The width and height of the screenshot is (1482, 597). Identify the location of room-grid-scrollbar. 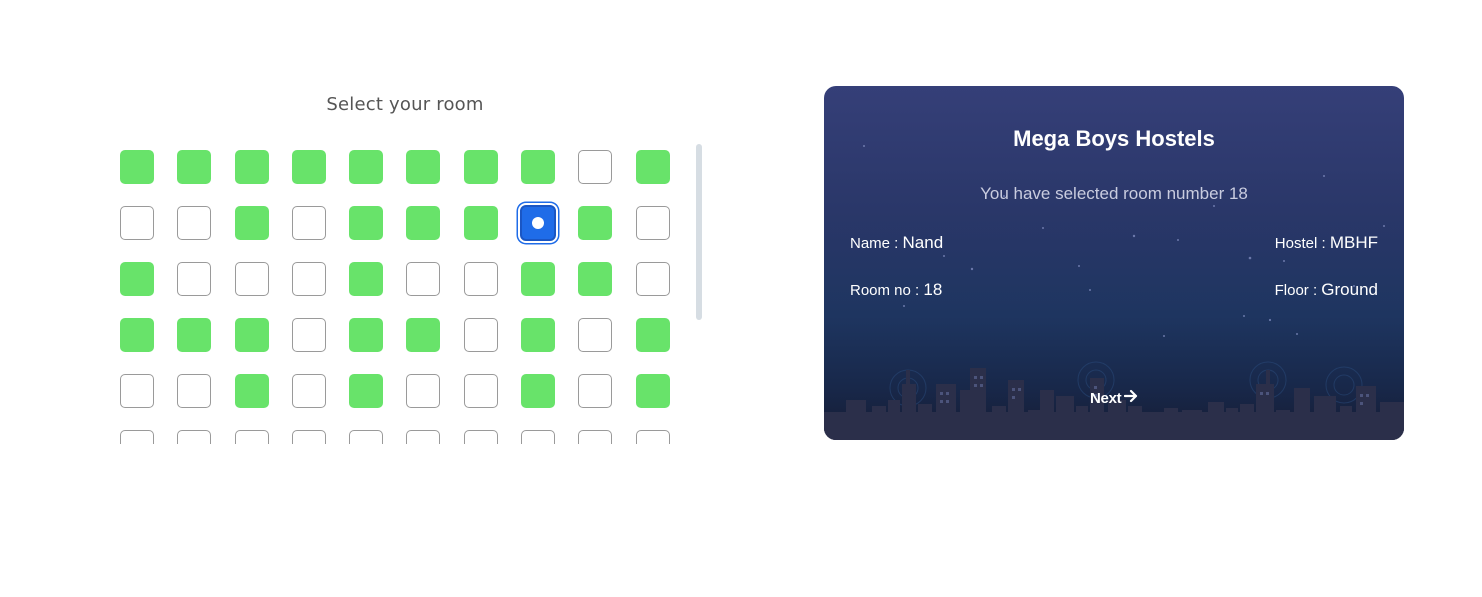
(699, 232).